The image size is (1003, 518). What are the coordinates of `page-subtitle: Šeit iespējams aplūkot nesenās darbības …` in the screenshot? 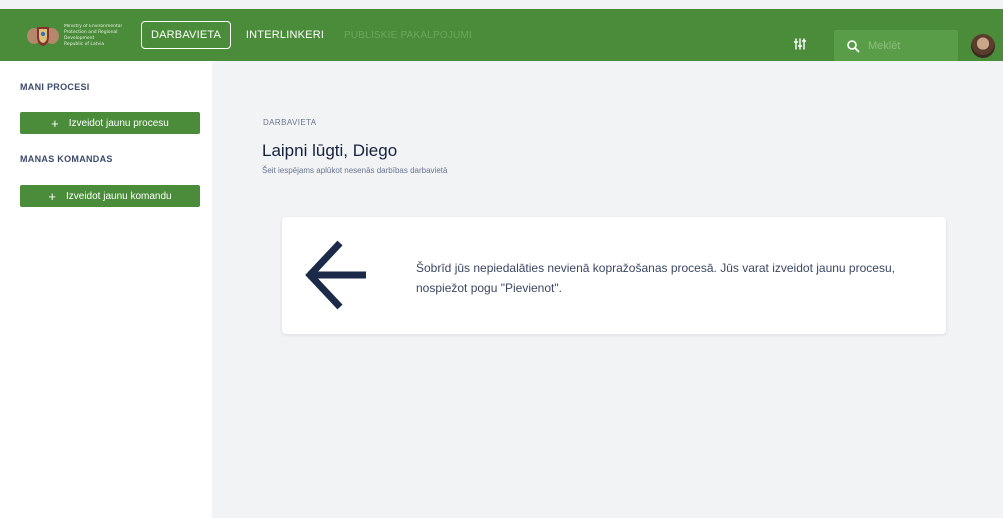 It's located at (355, 170).